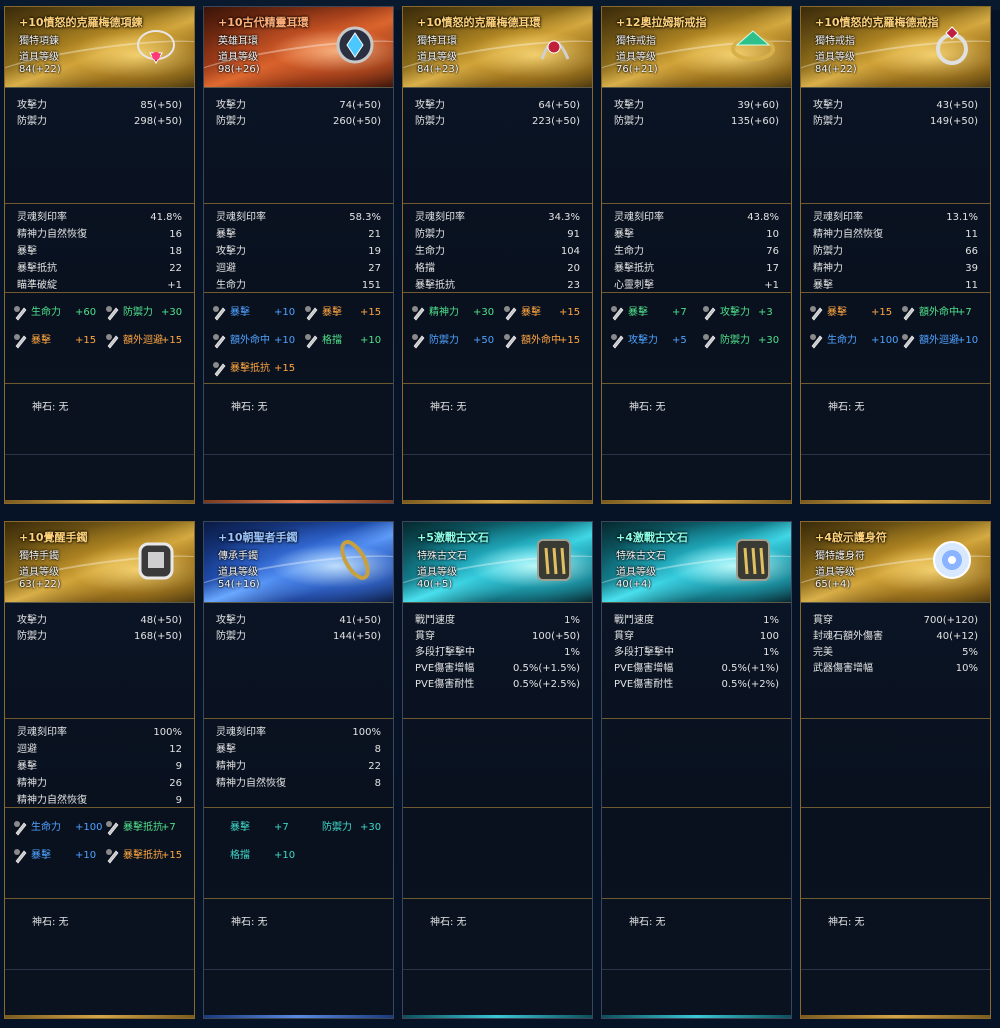 The width and height of the screenshot is (1000, 1028). What do you see at coordinates (559, 105) in the screenshot?
I see `stat-value: 64(+50)` at bounding box center [559, 105].